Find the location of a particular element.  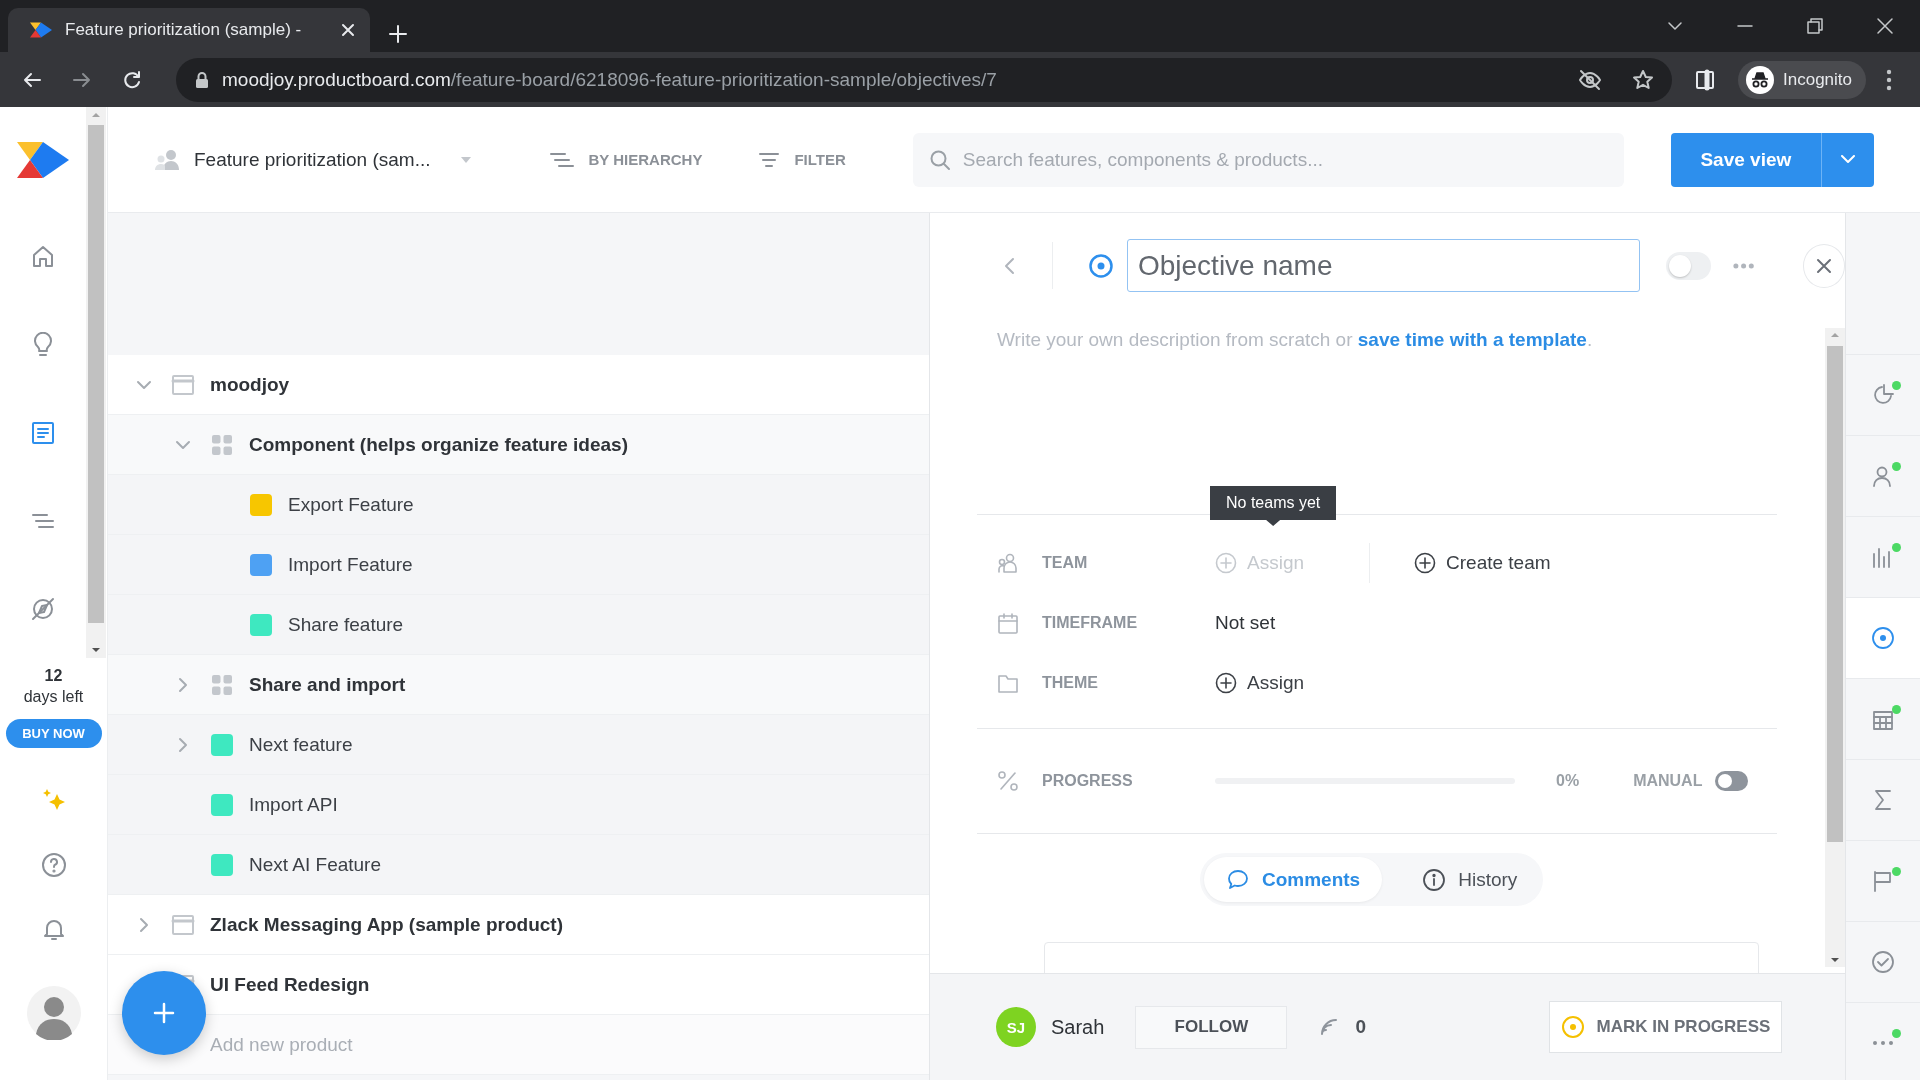

product-name: moodjoy is located at coordinates (250, 384).